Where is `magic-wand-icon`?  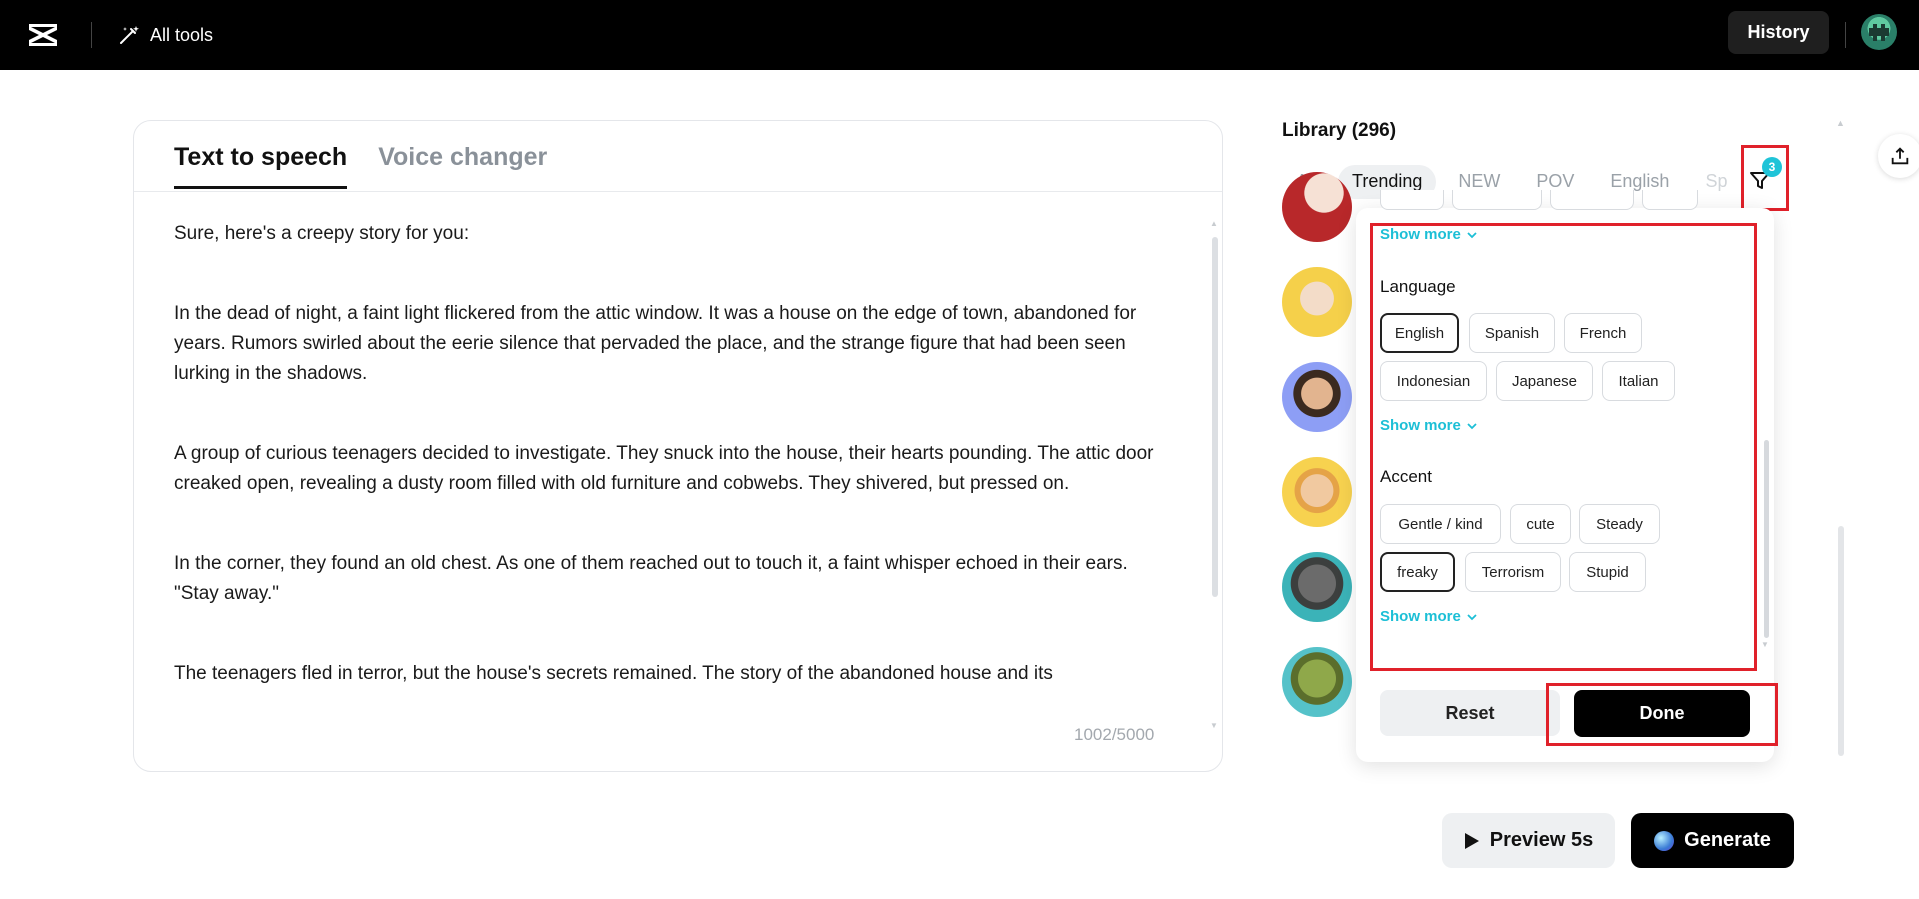 magic-wand-icon is located at coordinates (129, 35).